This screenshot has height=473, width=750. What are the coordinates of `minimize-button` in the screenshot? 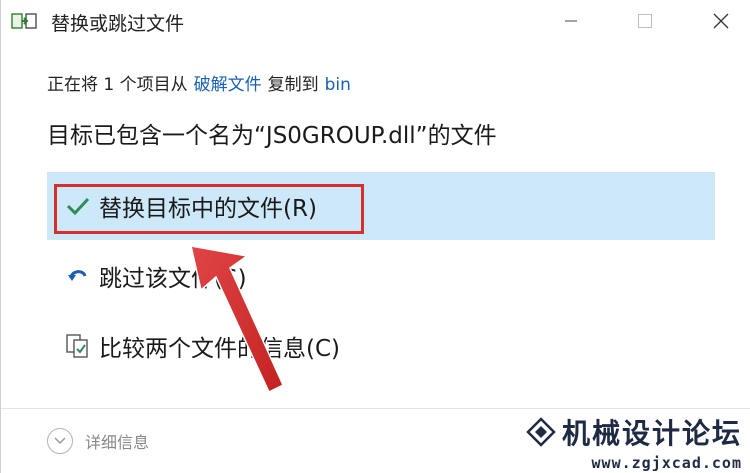 It's located at (571, 21).